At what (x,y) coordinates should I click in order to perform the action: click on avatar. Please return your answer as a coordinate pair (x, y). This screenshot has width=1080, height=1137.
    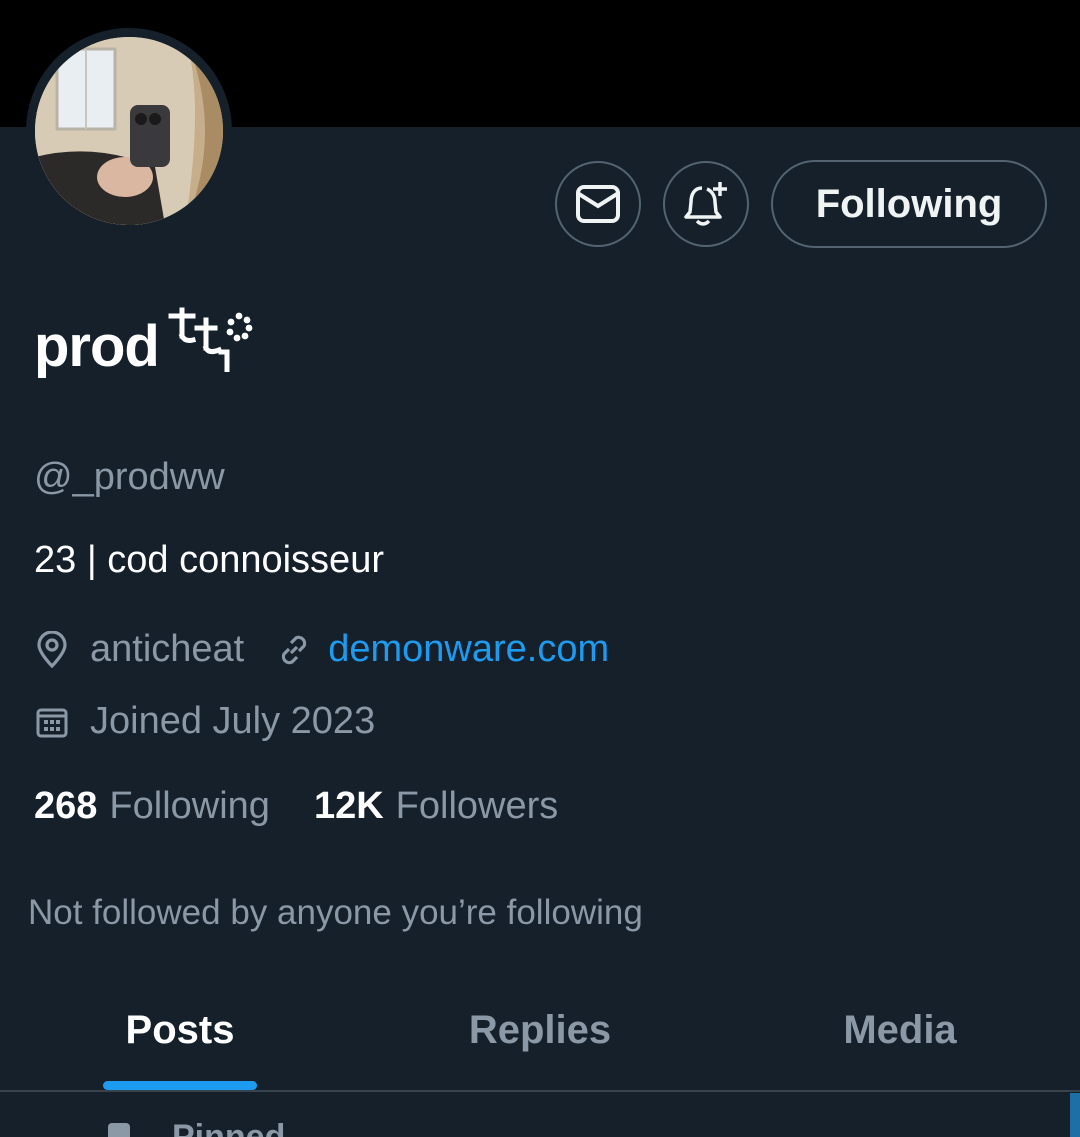
    Looking at the image, I should click on (129, 131).